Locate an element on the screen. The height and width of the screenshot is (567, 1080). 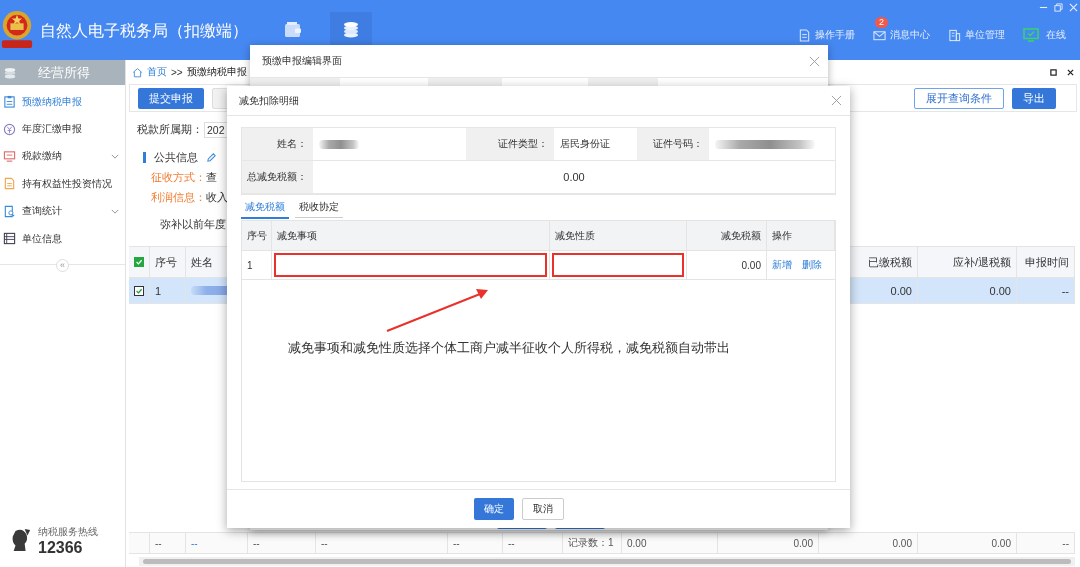
dialog-title: 减免扣除明细 is located at coordinates (269, 100).